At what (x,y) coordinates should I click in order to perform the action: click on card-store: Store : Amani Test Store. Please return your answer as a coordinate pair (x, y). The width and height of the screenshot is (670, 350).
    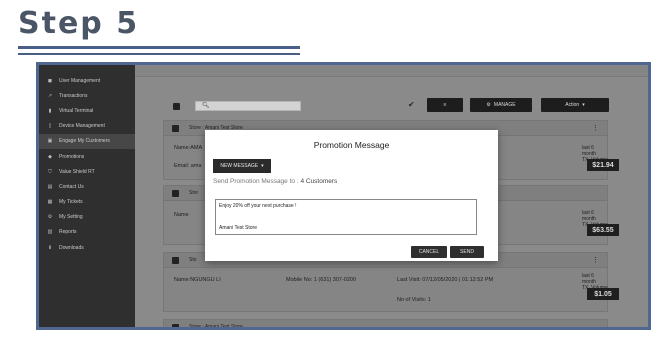
    Looking at the image, I should click on (216, 327).